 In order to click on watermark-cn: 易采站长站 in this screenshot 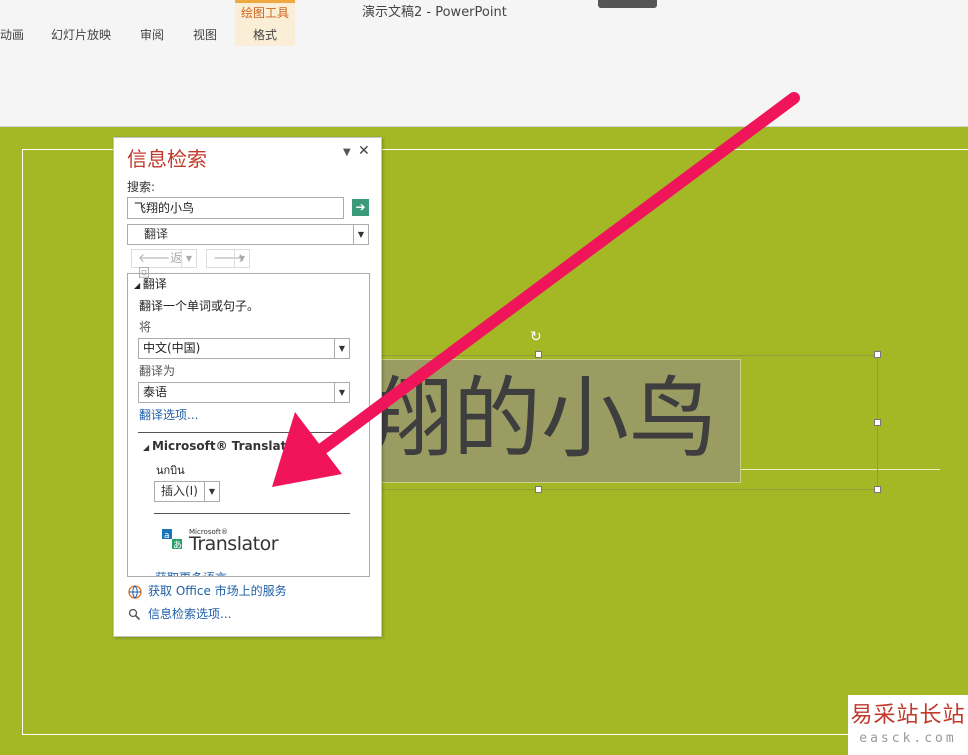, I will do `click(908, 715)`.